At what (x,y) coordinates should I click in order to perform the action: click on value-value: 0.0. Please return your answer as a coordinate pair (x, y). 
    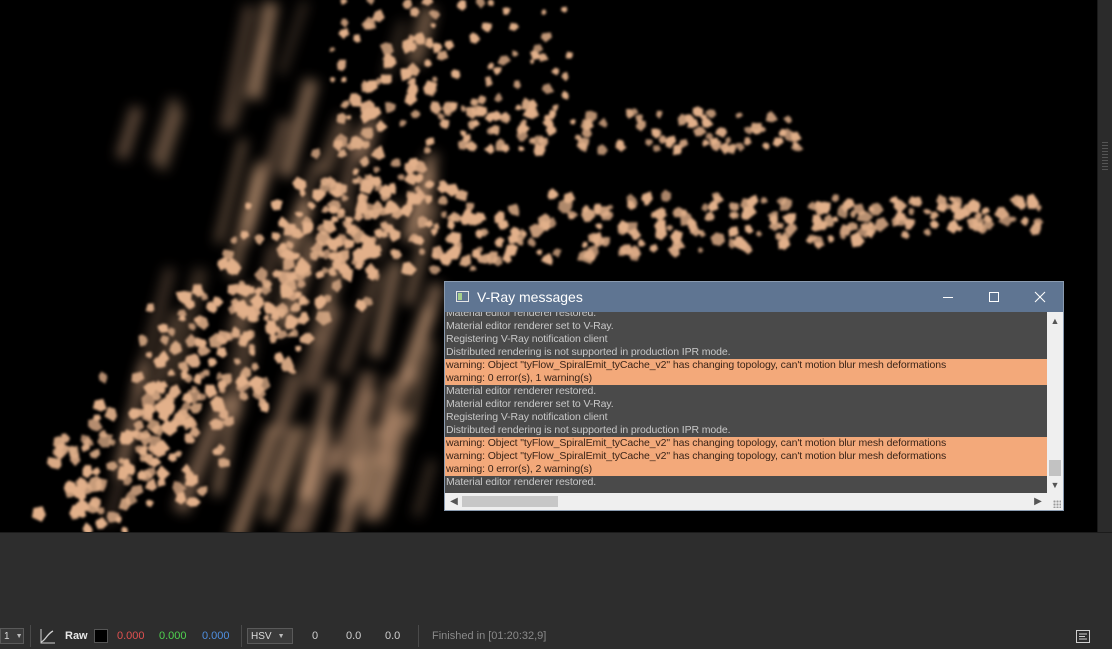
    Looking at the image, I should click on (393, 636).